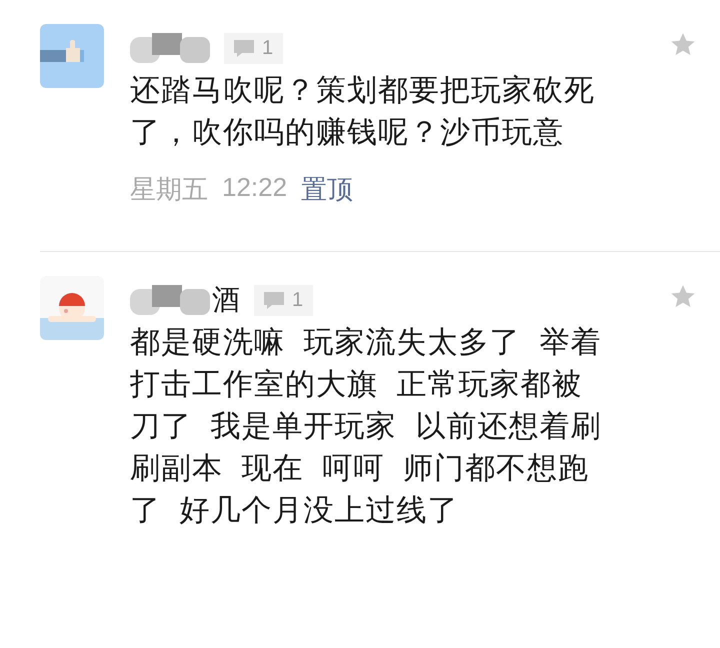 This screenshot has width=720, height=648. I want to click on comment-text: 还踏马吹呢？策划都要把玩家砍死了，吹你吗的赚钱呢？沙币玩意, so click(363, 112).